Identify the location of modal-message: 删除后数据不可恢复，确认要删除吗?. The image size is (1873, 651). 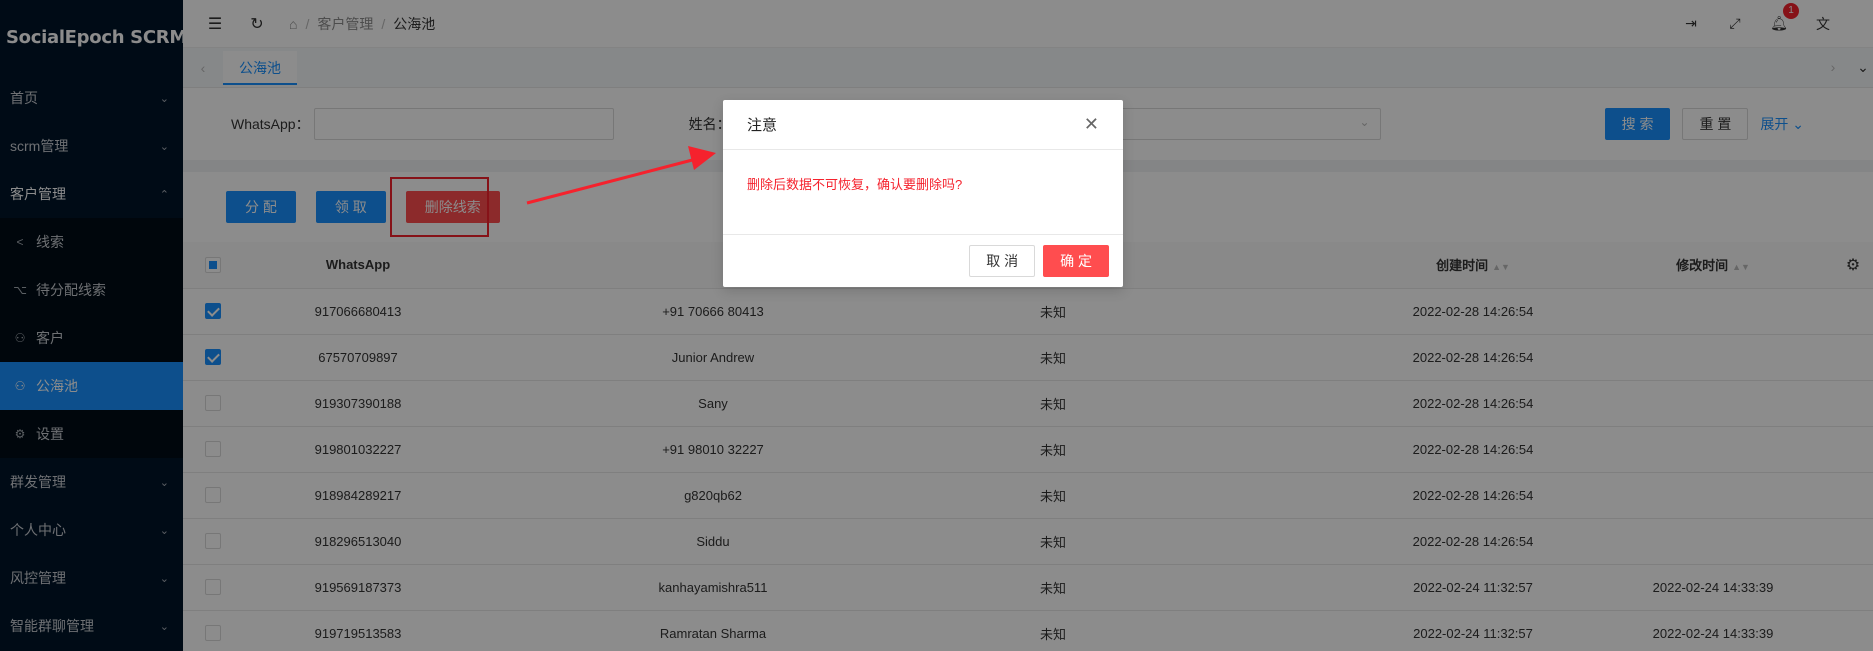
(855, 184).